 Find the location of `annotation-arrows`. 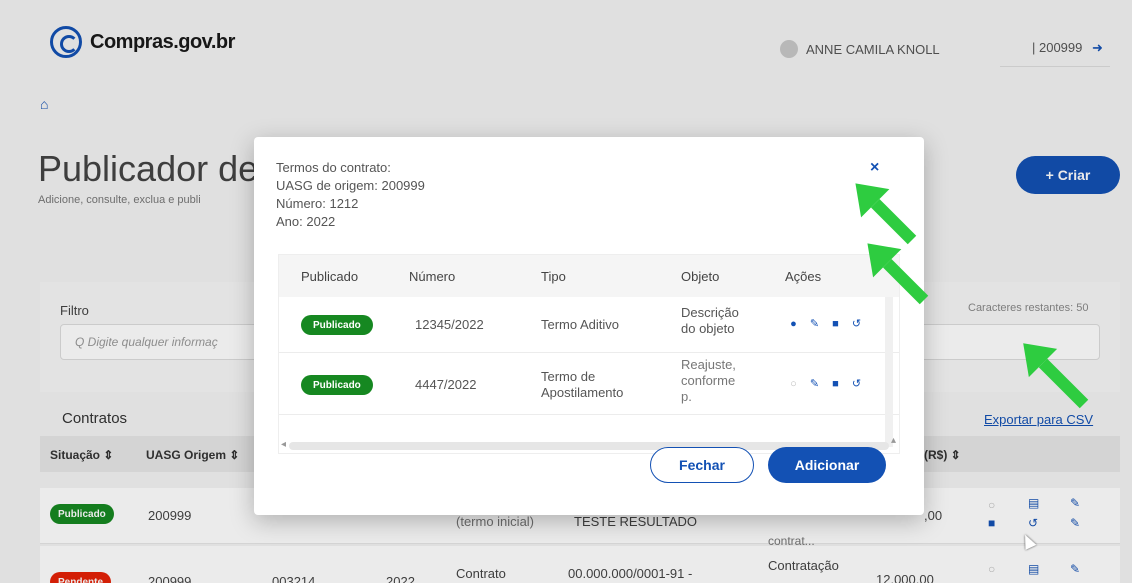

annotation-arrows is located at coordinates (972, 296).